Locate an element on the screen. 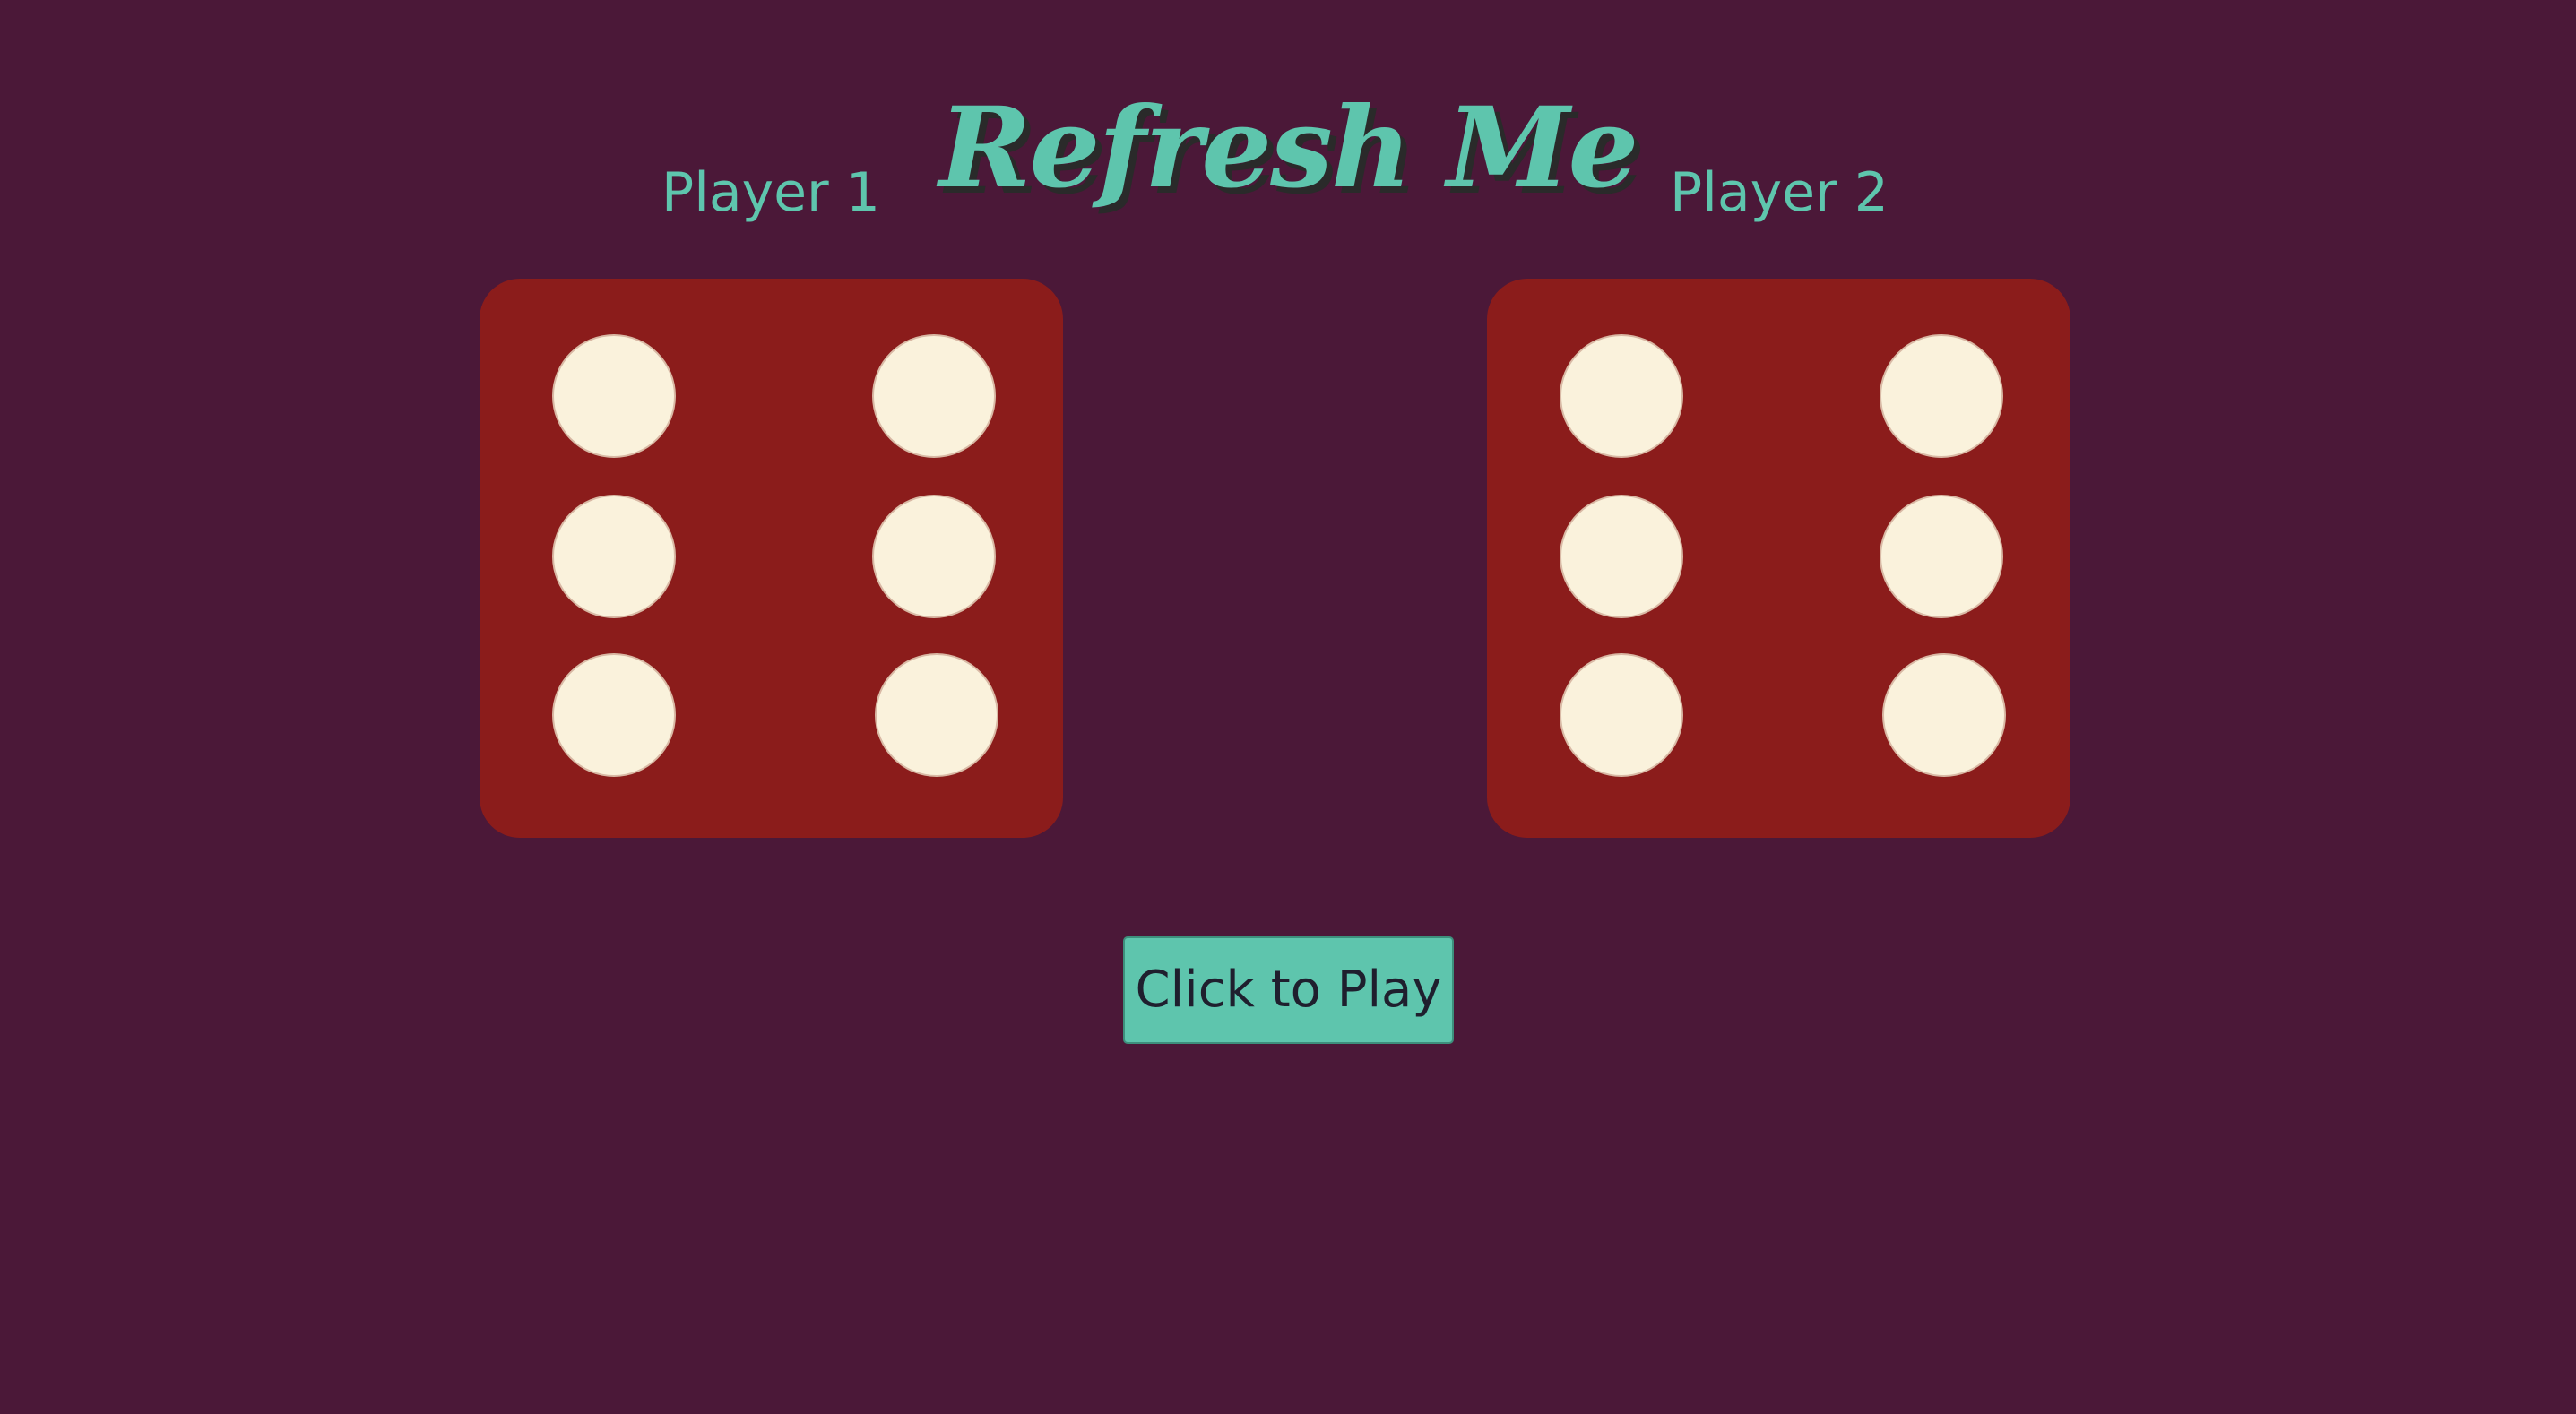  play-button: Click to Play is located at coordinates (1288, 990).